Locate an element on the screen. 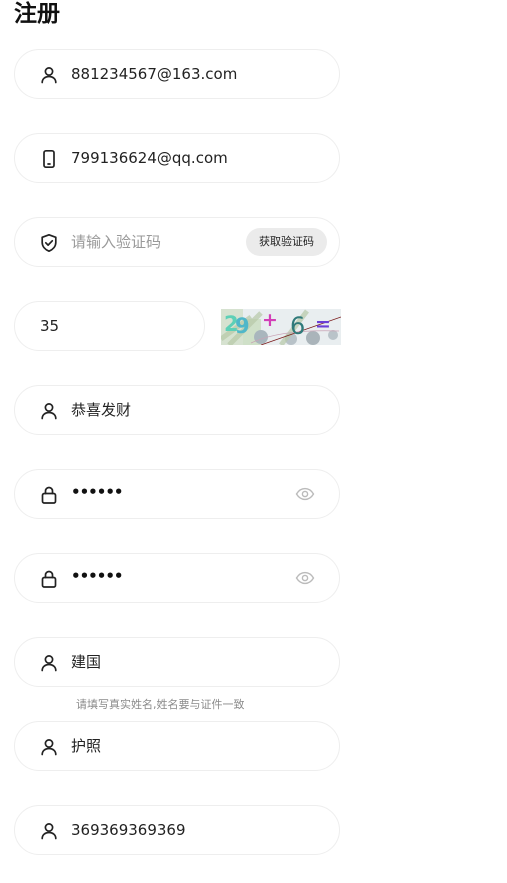 The height and width of the screenshot is (883, 507). password-value: •••••• is located at coordinates (97, 492).